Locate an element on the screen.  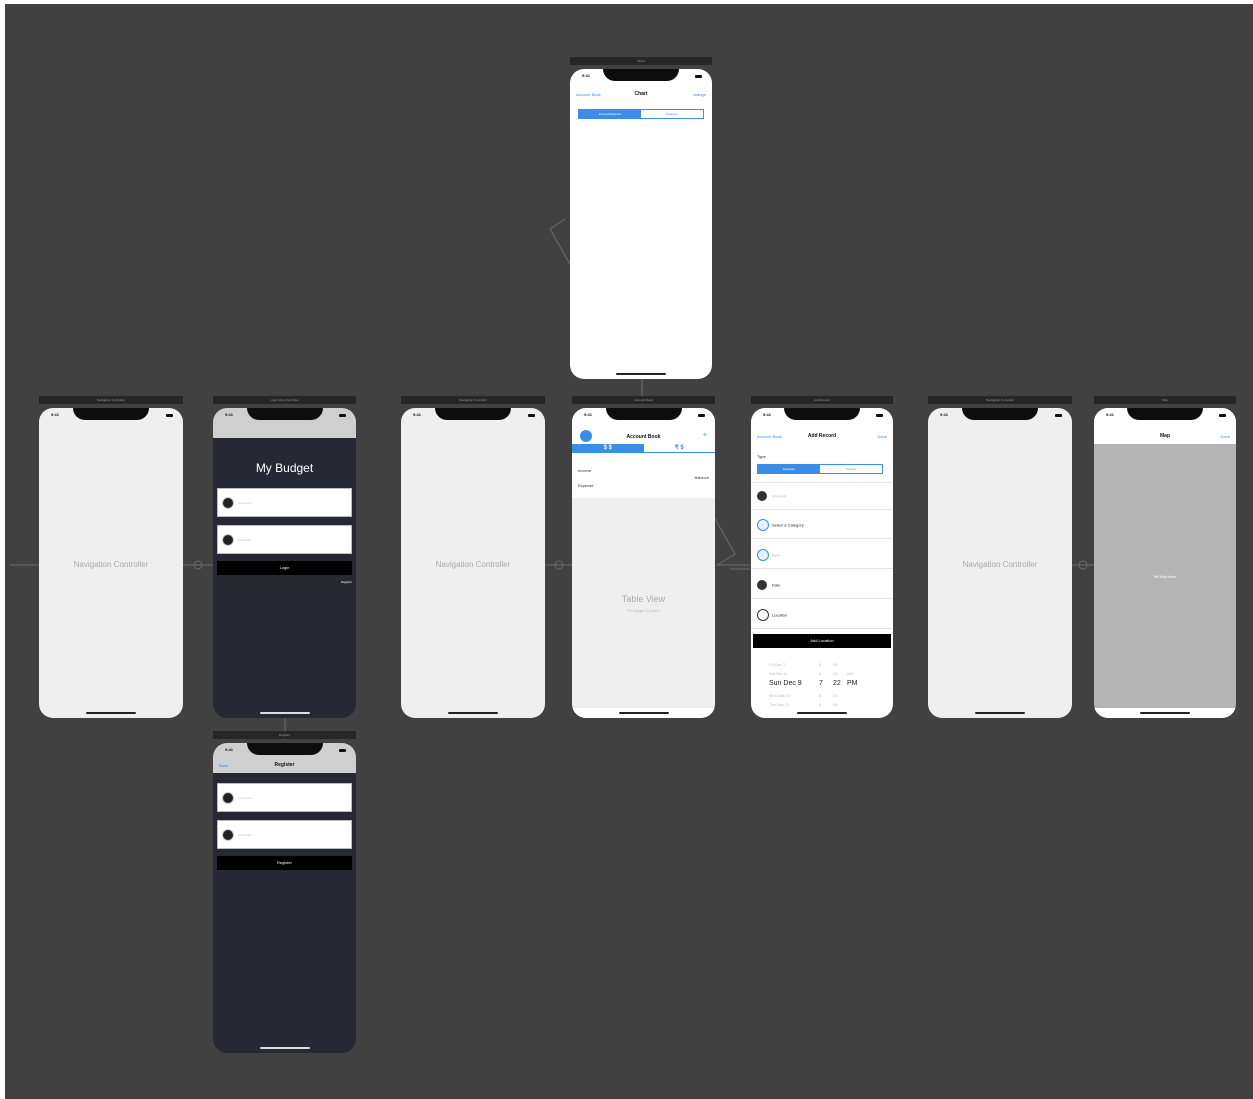
scene-header-nav1: Navigation Controller is located at coordinates (111, 400).